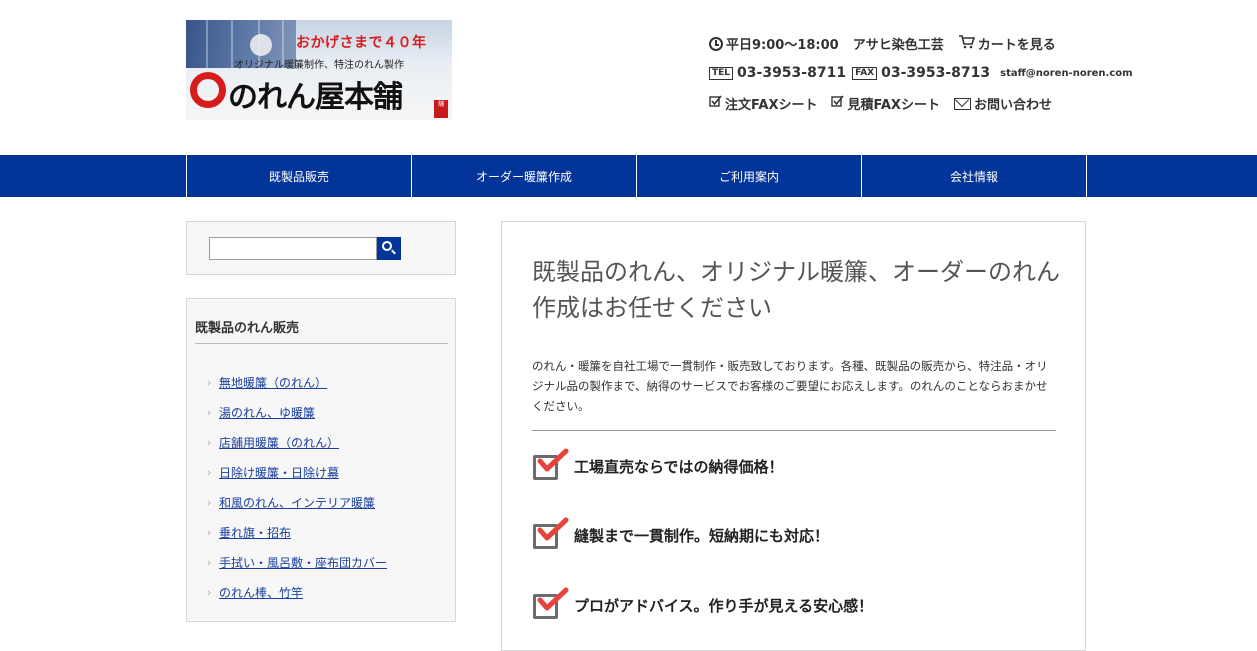 The height and width of the screenshot is (651, 1257). What do you see at coordinates (273, 382) in the screenshot?
I see `sidebar-link: 無地暖簾（のれん）` at bounding box center [273, 382].